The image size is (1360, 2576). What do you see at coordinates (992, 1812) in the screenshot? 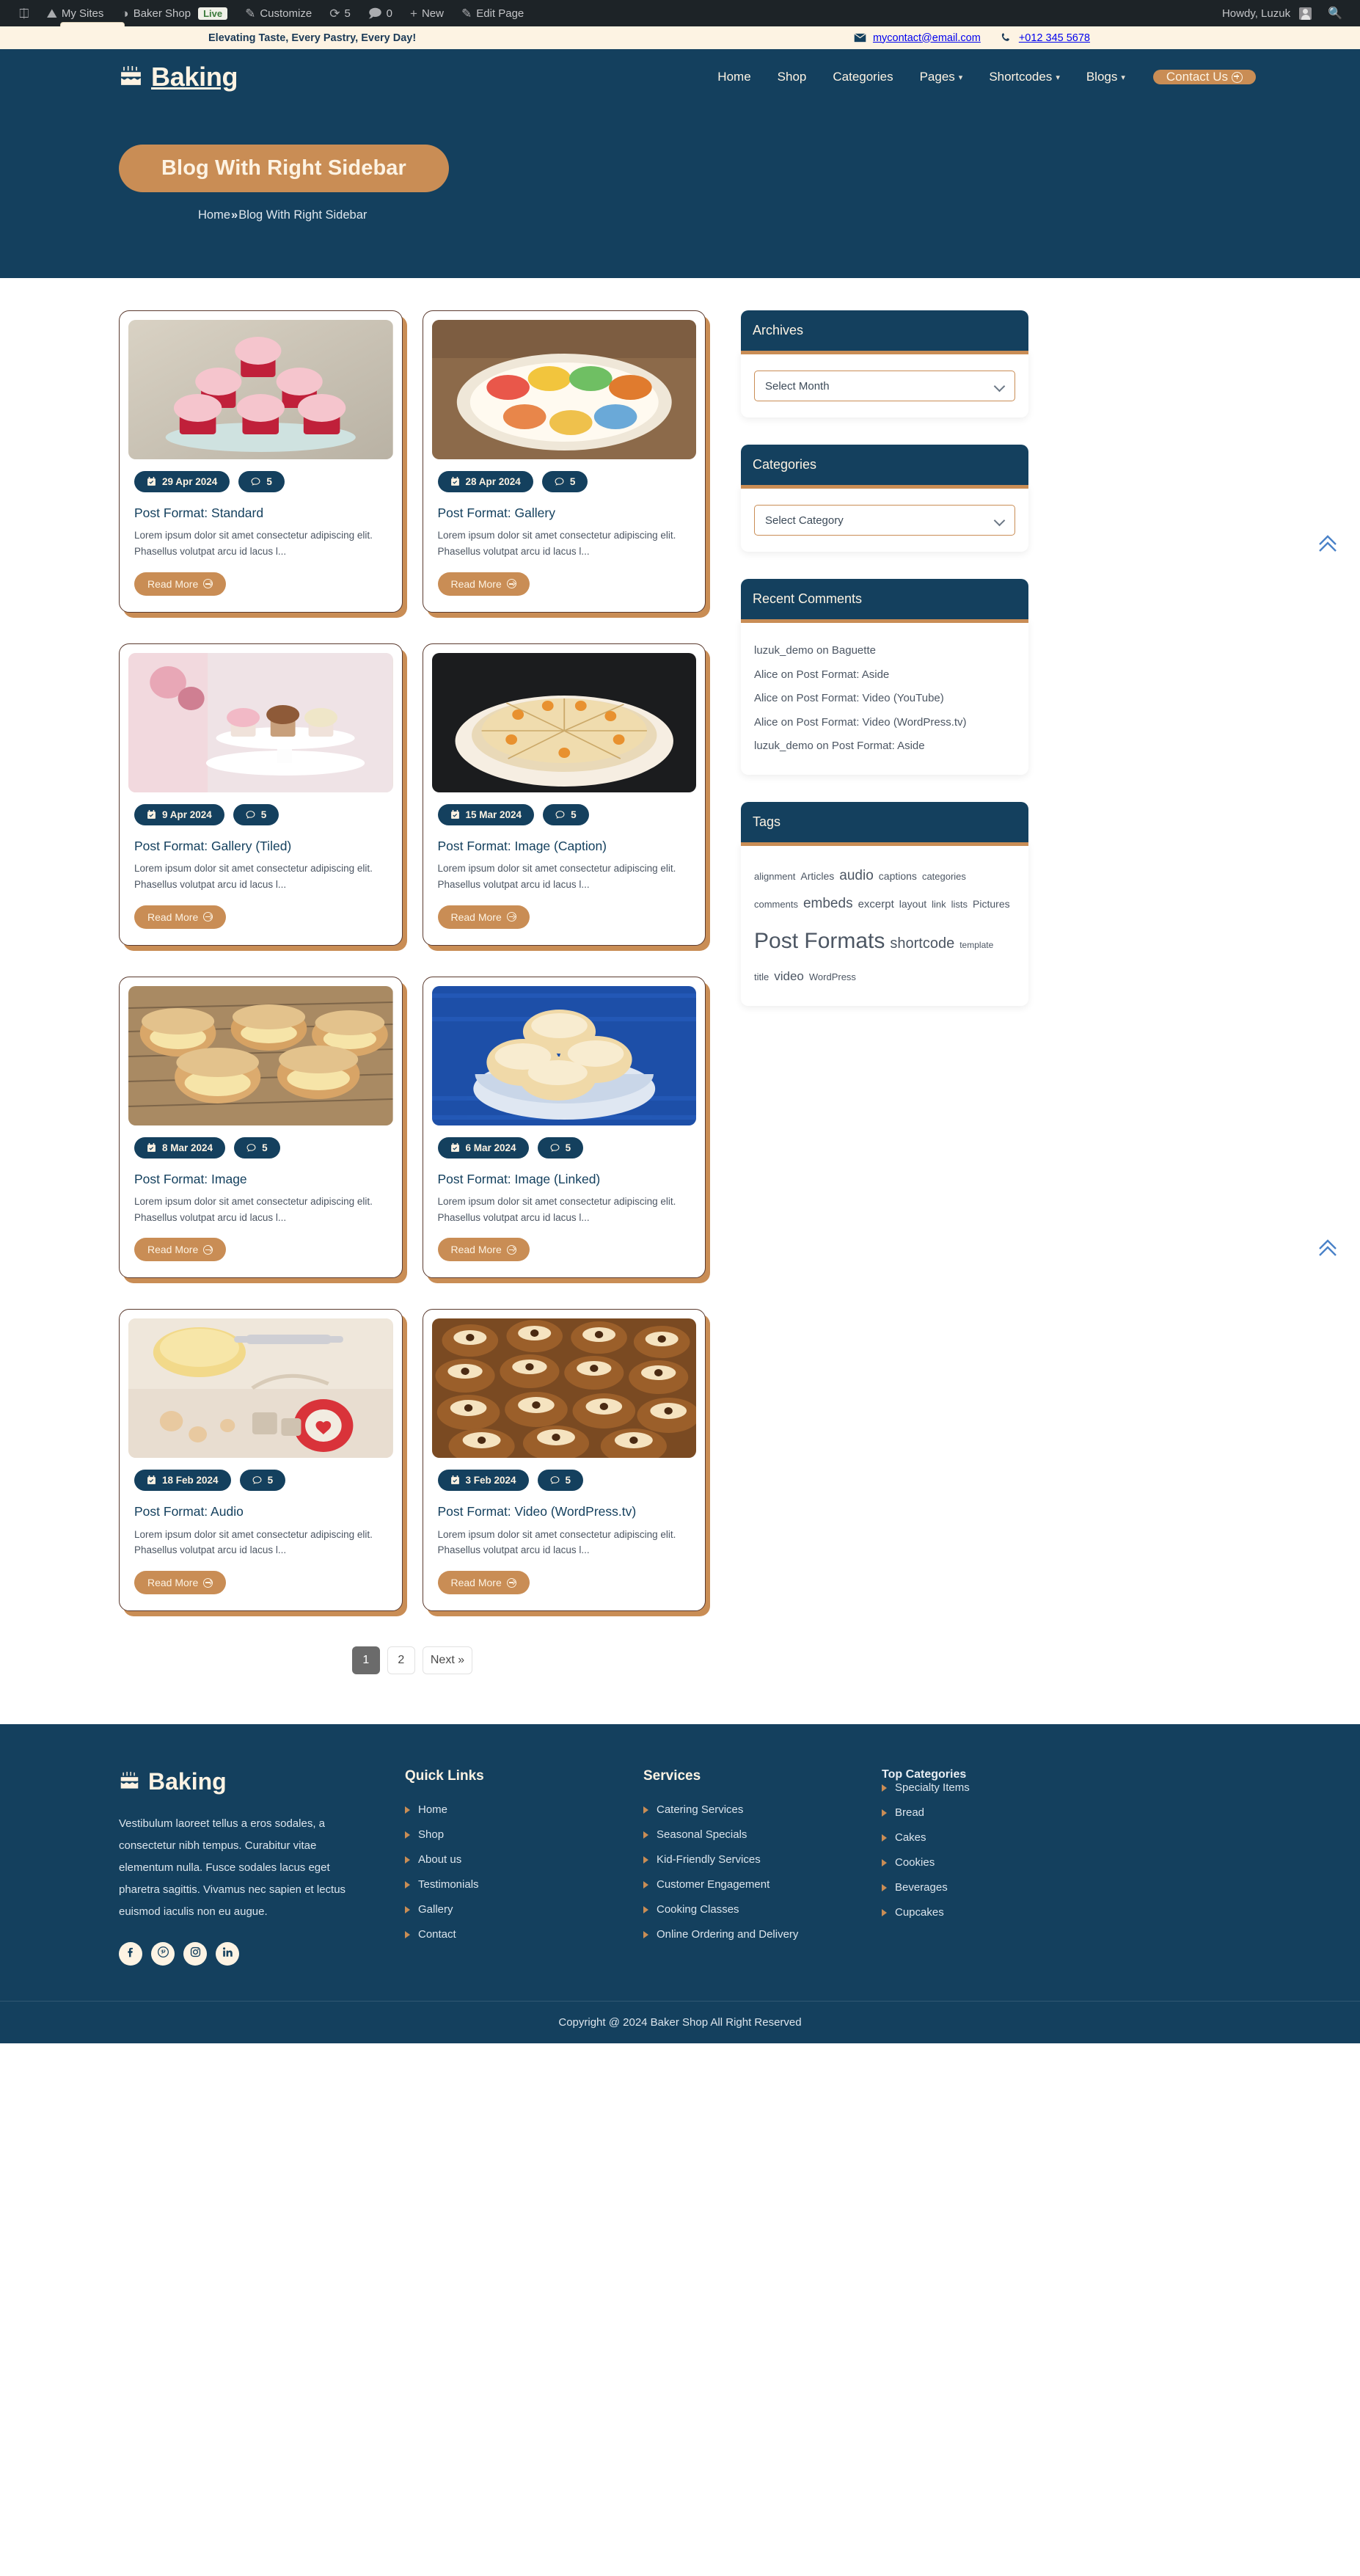
I see `footer-link: Bread` at bounding box center [992, 1812].